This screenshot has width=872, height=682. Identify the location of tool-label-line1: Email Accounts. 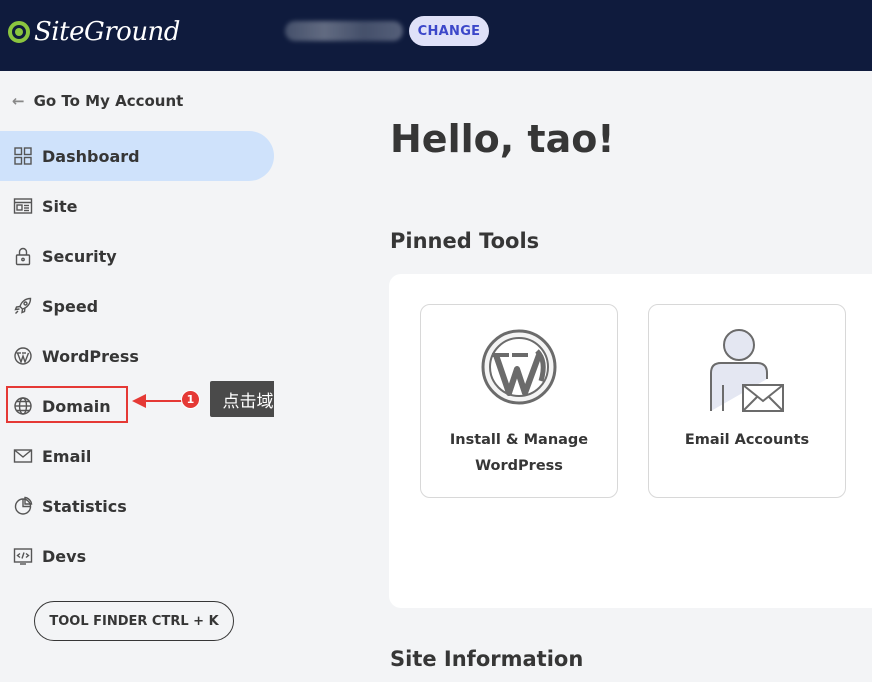
(747, 440).